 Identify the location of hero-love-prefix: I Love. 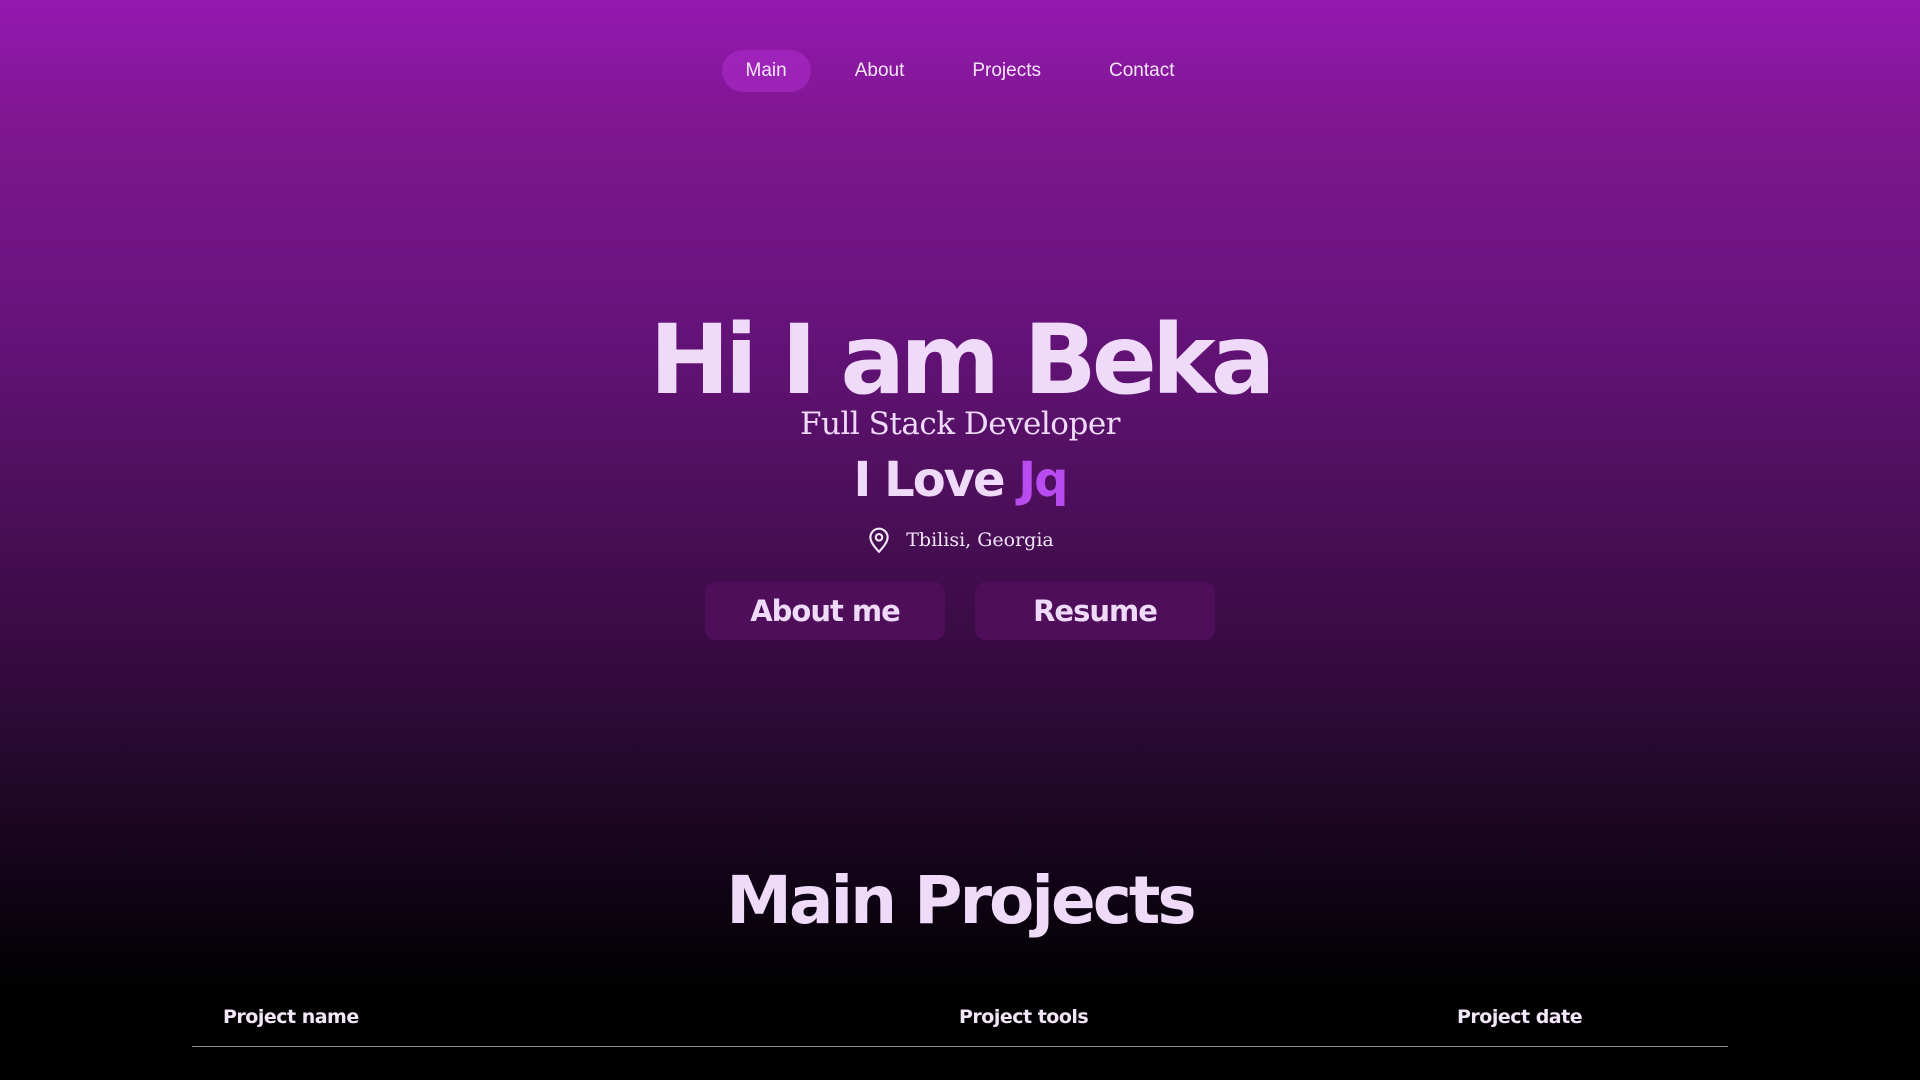
(929, 480).